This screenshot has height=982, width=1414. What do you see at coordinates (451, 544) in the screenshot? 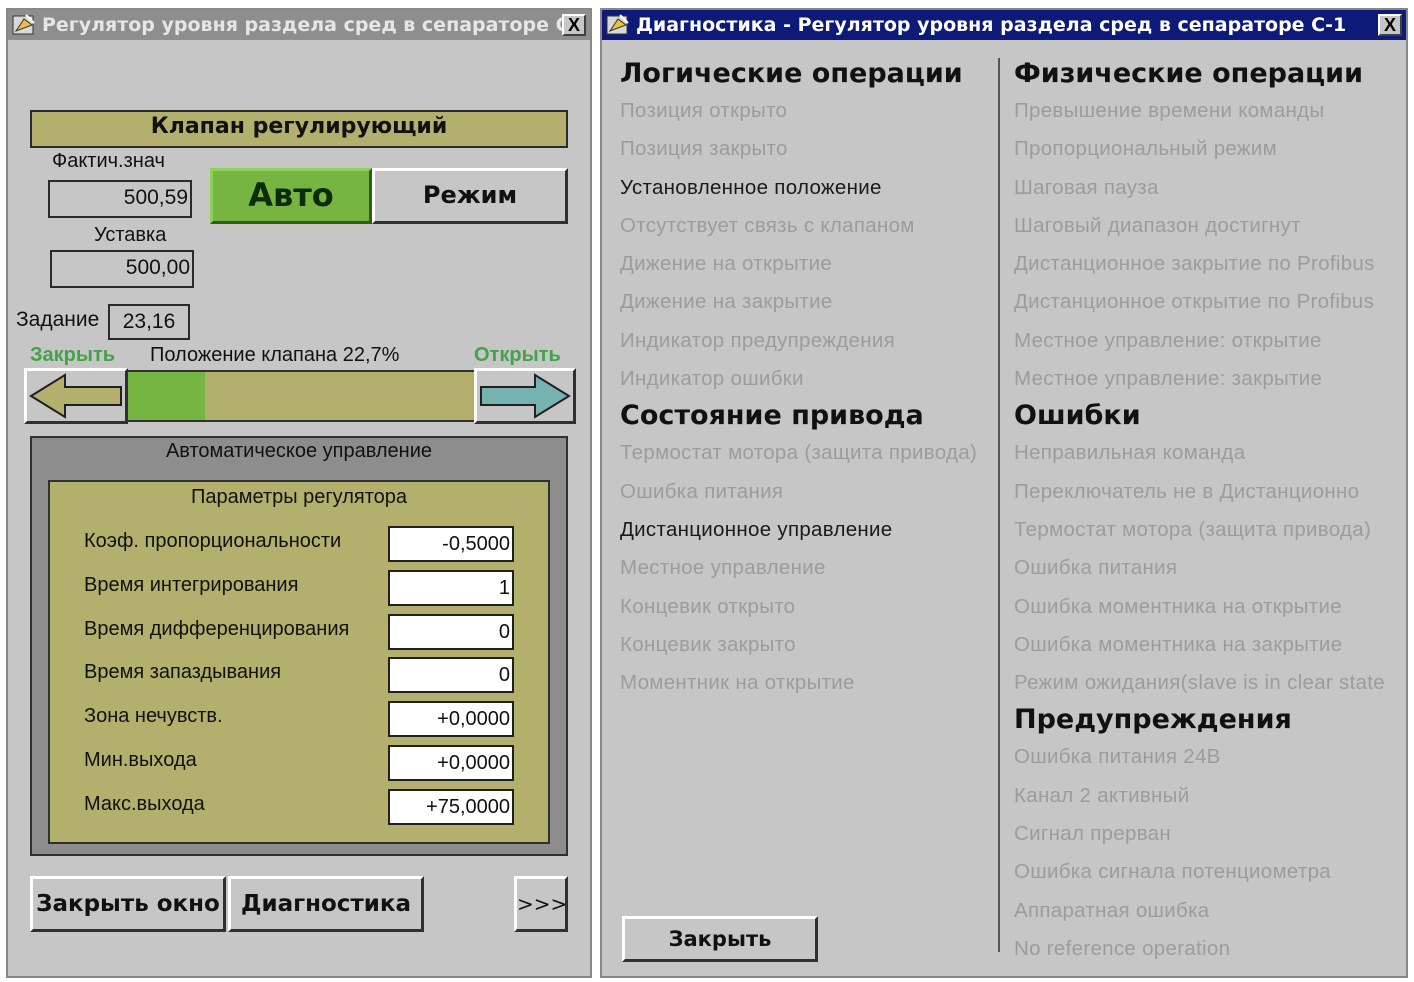
I see `param-value-field: -0,5000` at bounding box center [451, 544].